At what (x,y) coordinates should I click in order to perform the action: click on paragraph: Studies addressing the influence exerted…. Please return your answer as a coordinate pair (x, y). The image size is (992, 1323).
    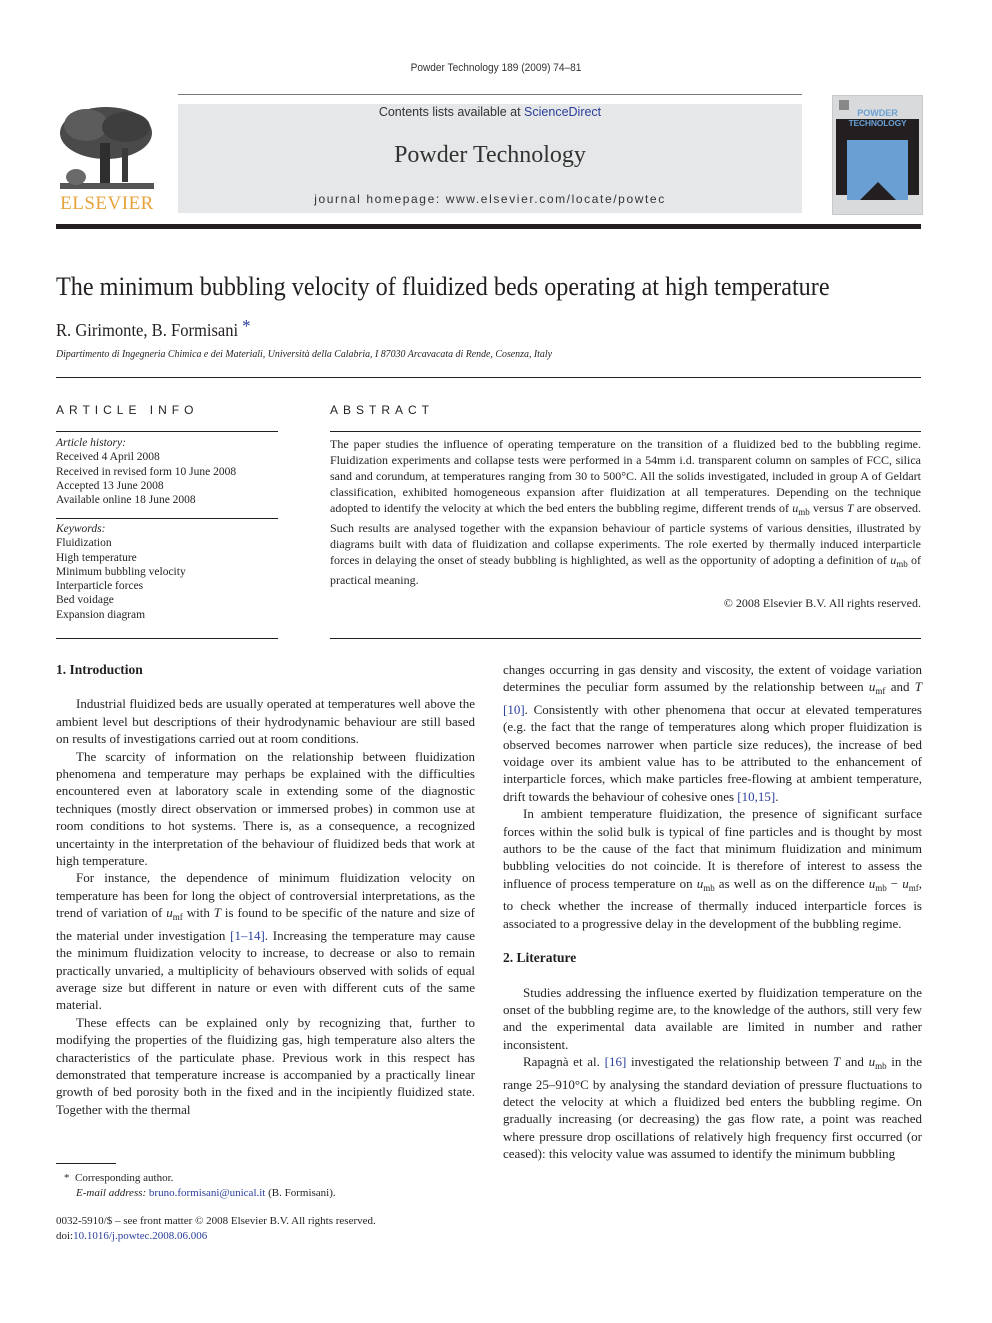
    Looking at the image, I should click on (712, 1018).